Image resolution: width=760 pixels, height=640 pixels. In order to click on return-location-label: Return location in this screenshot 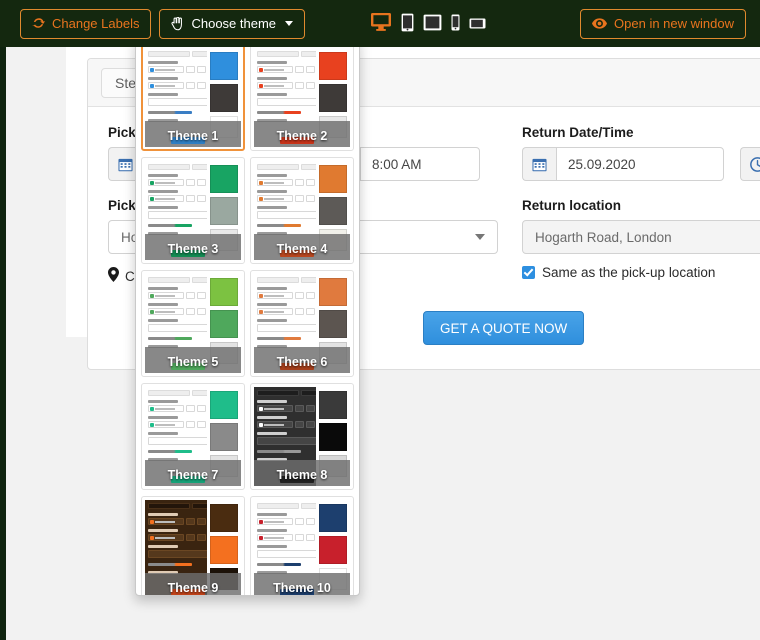, I will do `click(572, 205)`.